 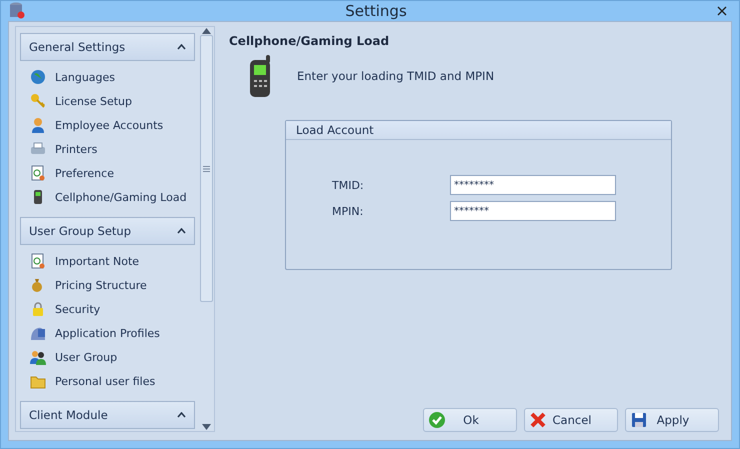 I want to click on check-icon, so click(x=437, y=420).